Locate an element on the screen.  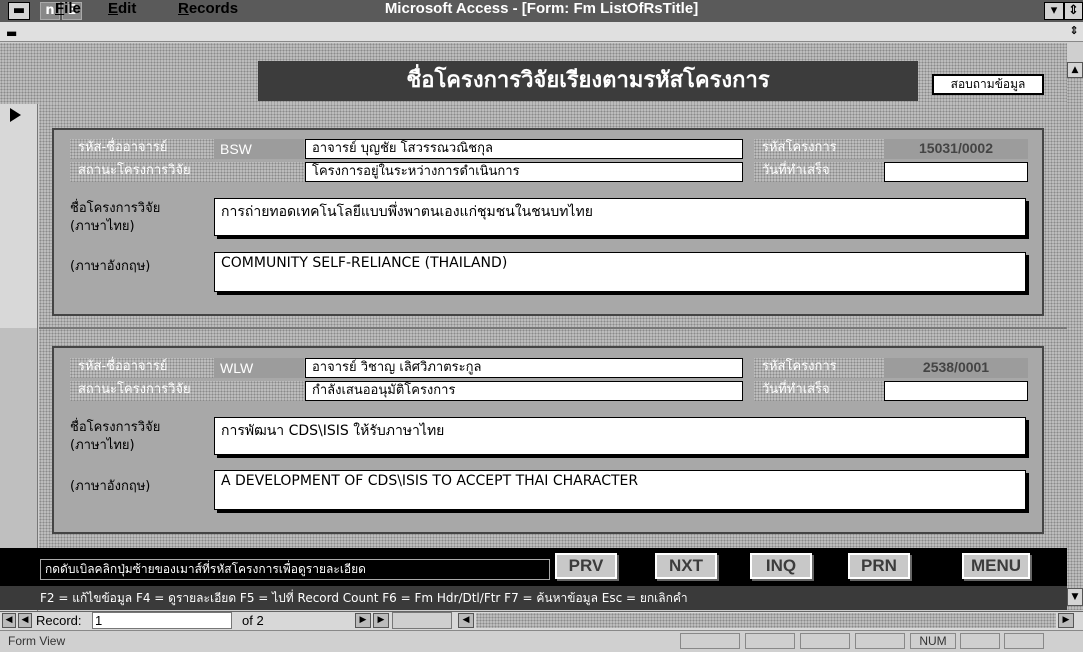
doc-restore-icon: ⇕ is located at coordinates (1074, 32).